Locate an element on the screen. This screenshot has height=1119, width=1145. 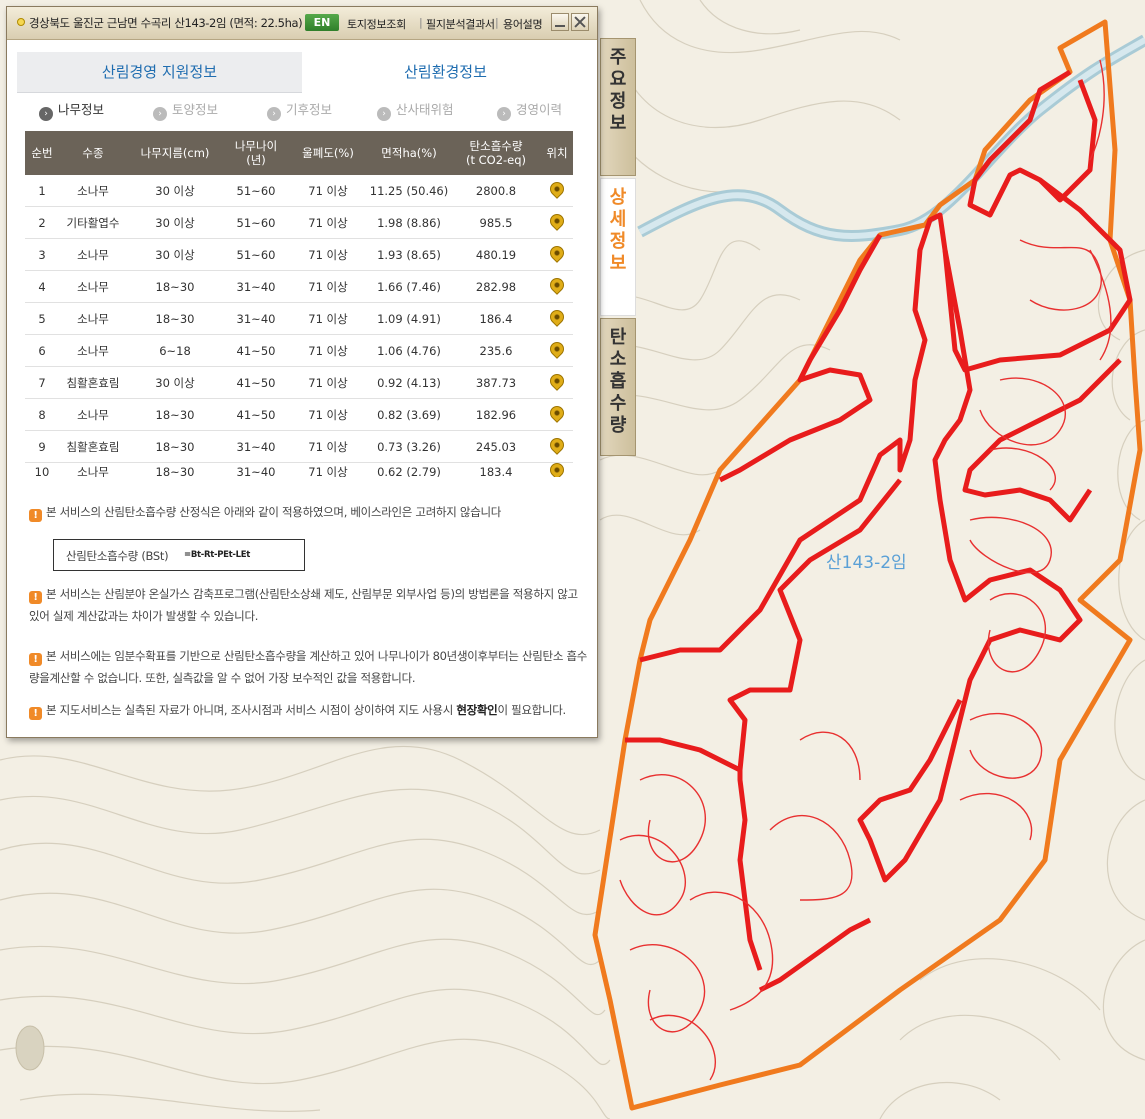
tab-forest-environment: 산림환경정보 is located at coordinates (445, 72).